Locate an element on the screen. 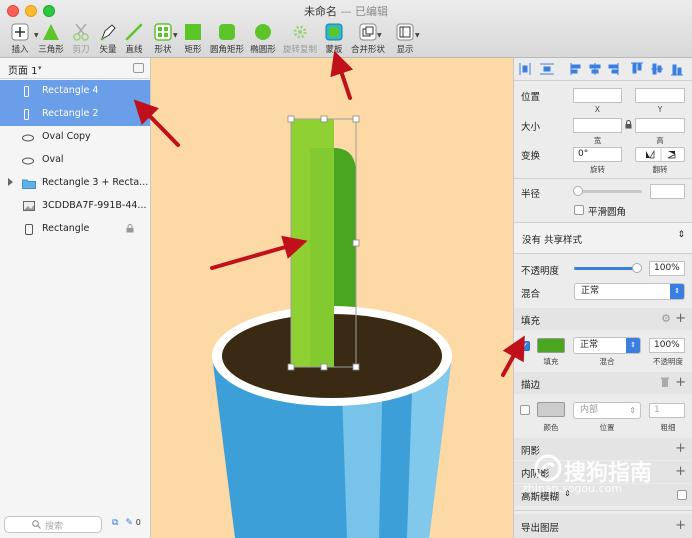 Image resolution: width=692 pixels, height=538 pixels. border-color-swatch is located at coordinates (551, 409).